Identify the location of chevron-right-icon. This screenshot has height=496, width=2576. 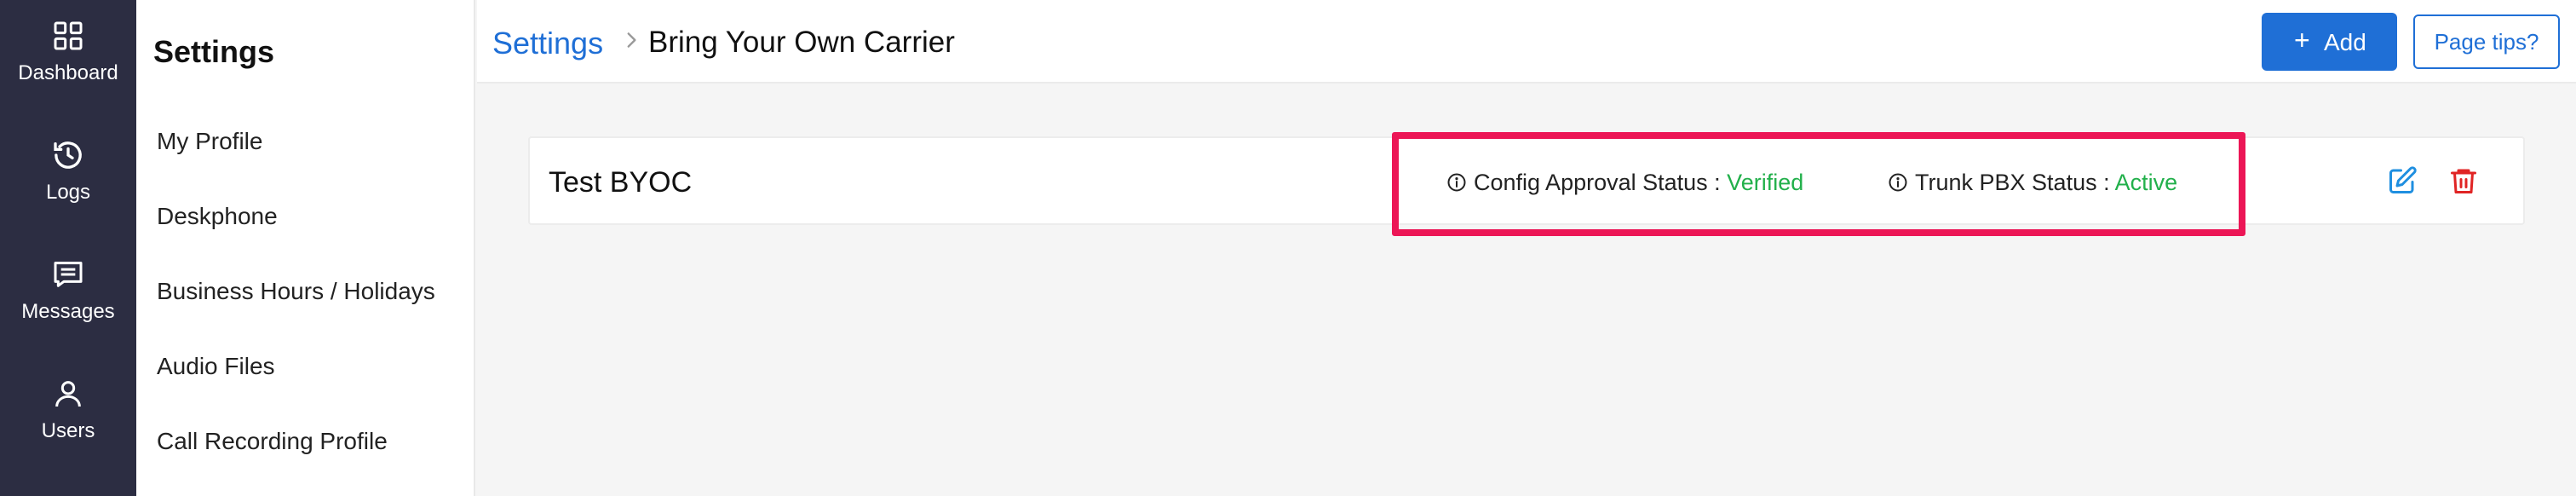
(632, 40).